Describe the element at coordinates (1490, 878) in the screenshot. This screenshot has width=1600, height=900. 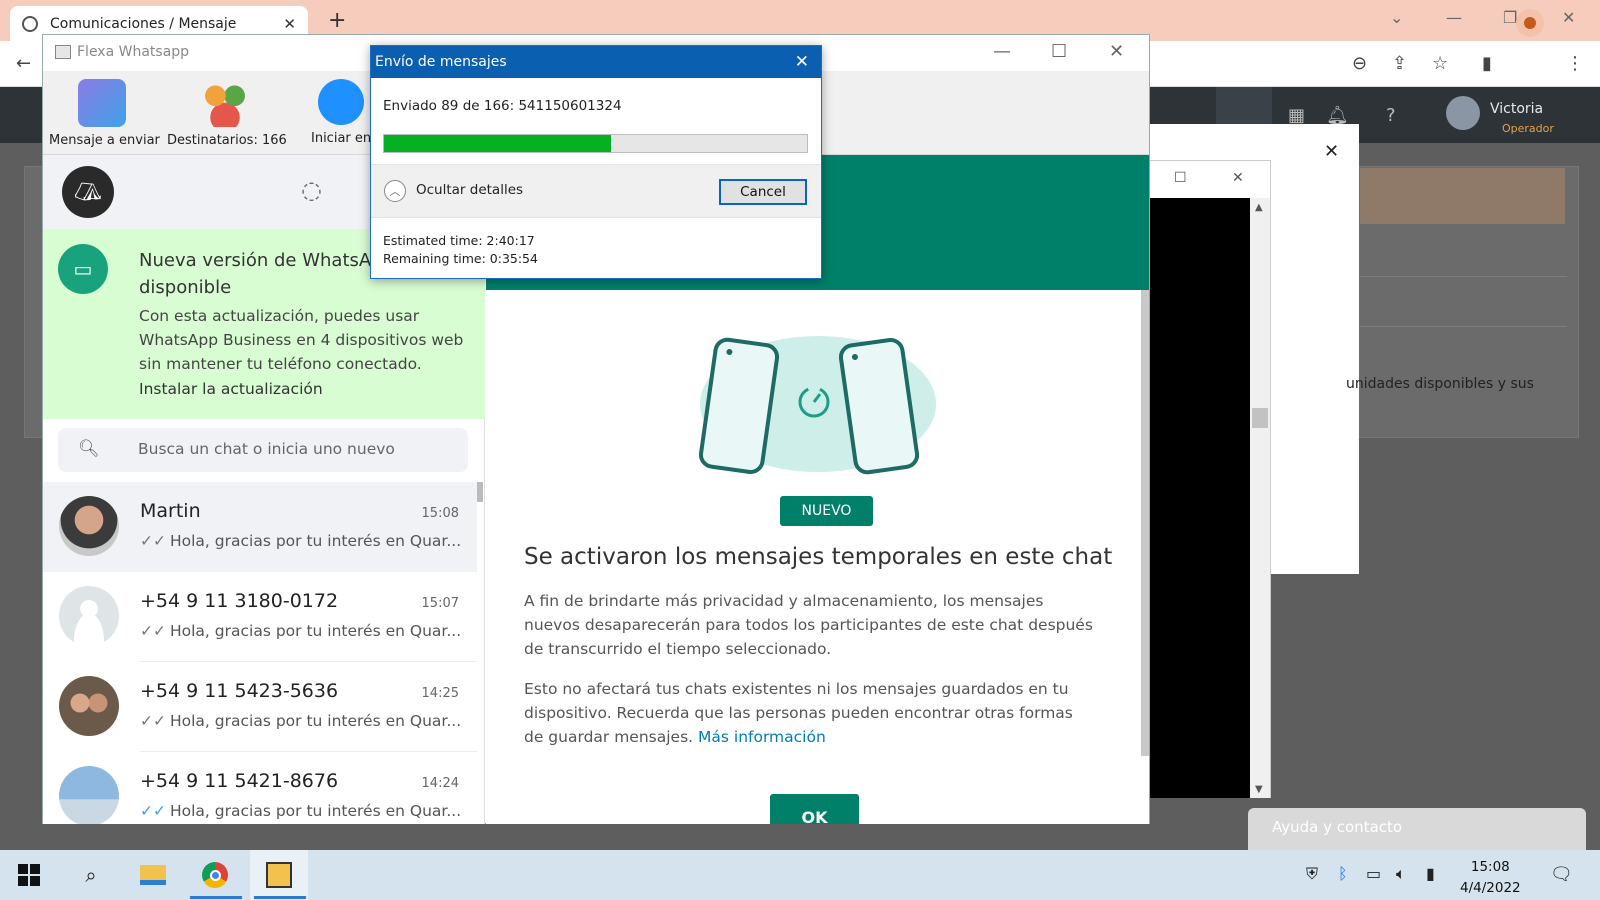
I see `clock: 15:08 4/4/2022` at that location.